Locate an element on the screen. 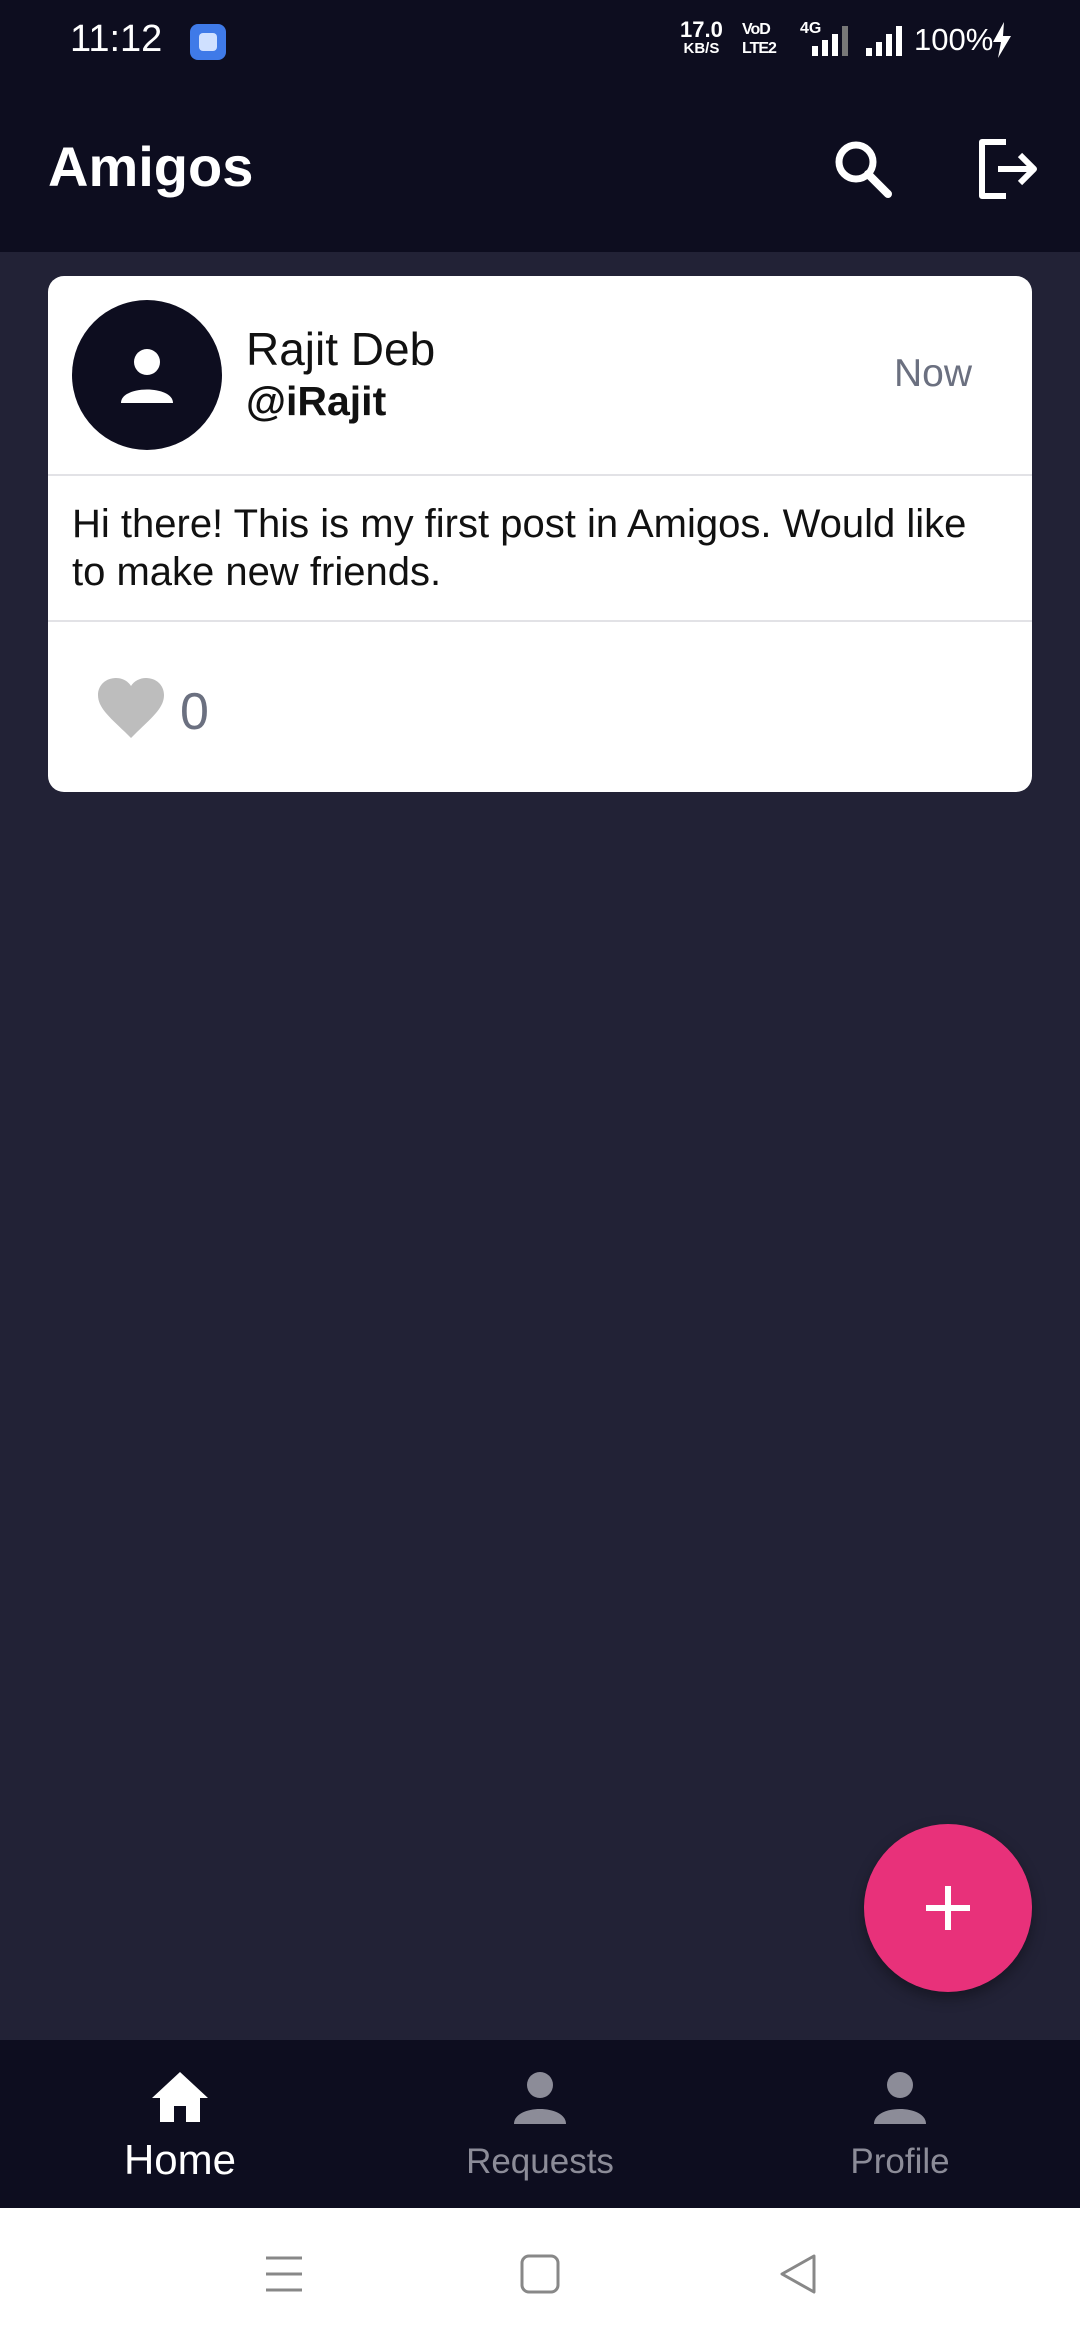 The image size is (1080, 2340). system-nav-bar is located at coordinates (540, 2274).